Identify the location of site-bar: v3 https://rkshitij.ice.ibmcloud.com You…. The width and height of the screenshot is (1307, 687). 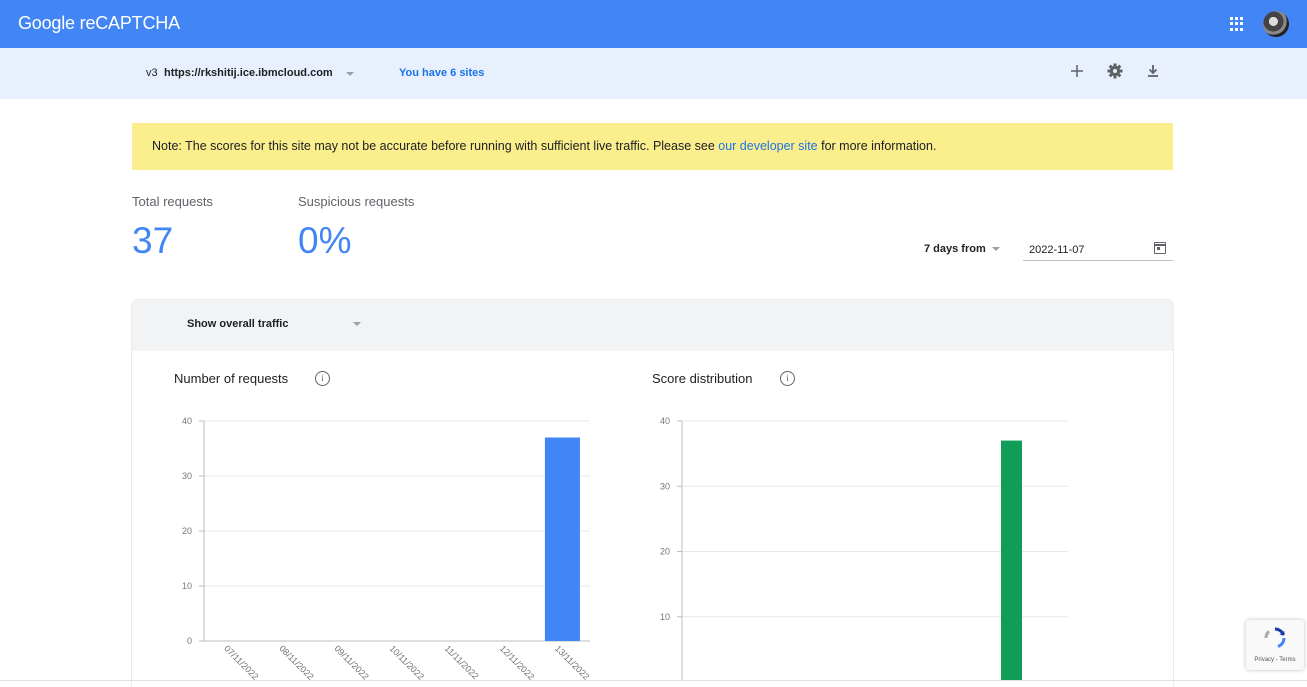
(653, 73).